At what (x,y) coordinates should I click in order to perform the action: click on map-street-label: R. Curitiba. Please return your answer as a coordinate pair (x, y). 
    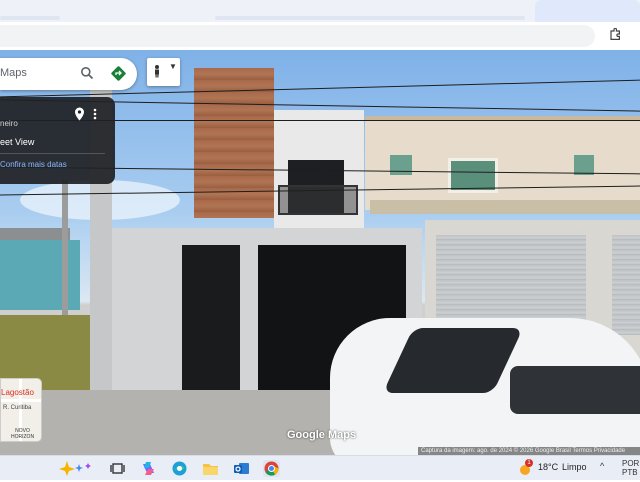
    Looking at the image, I should click on (17, 408).